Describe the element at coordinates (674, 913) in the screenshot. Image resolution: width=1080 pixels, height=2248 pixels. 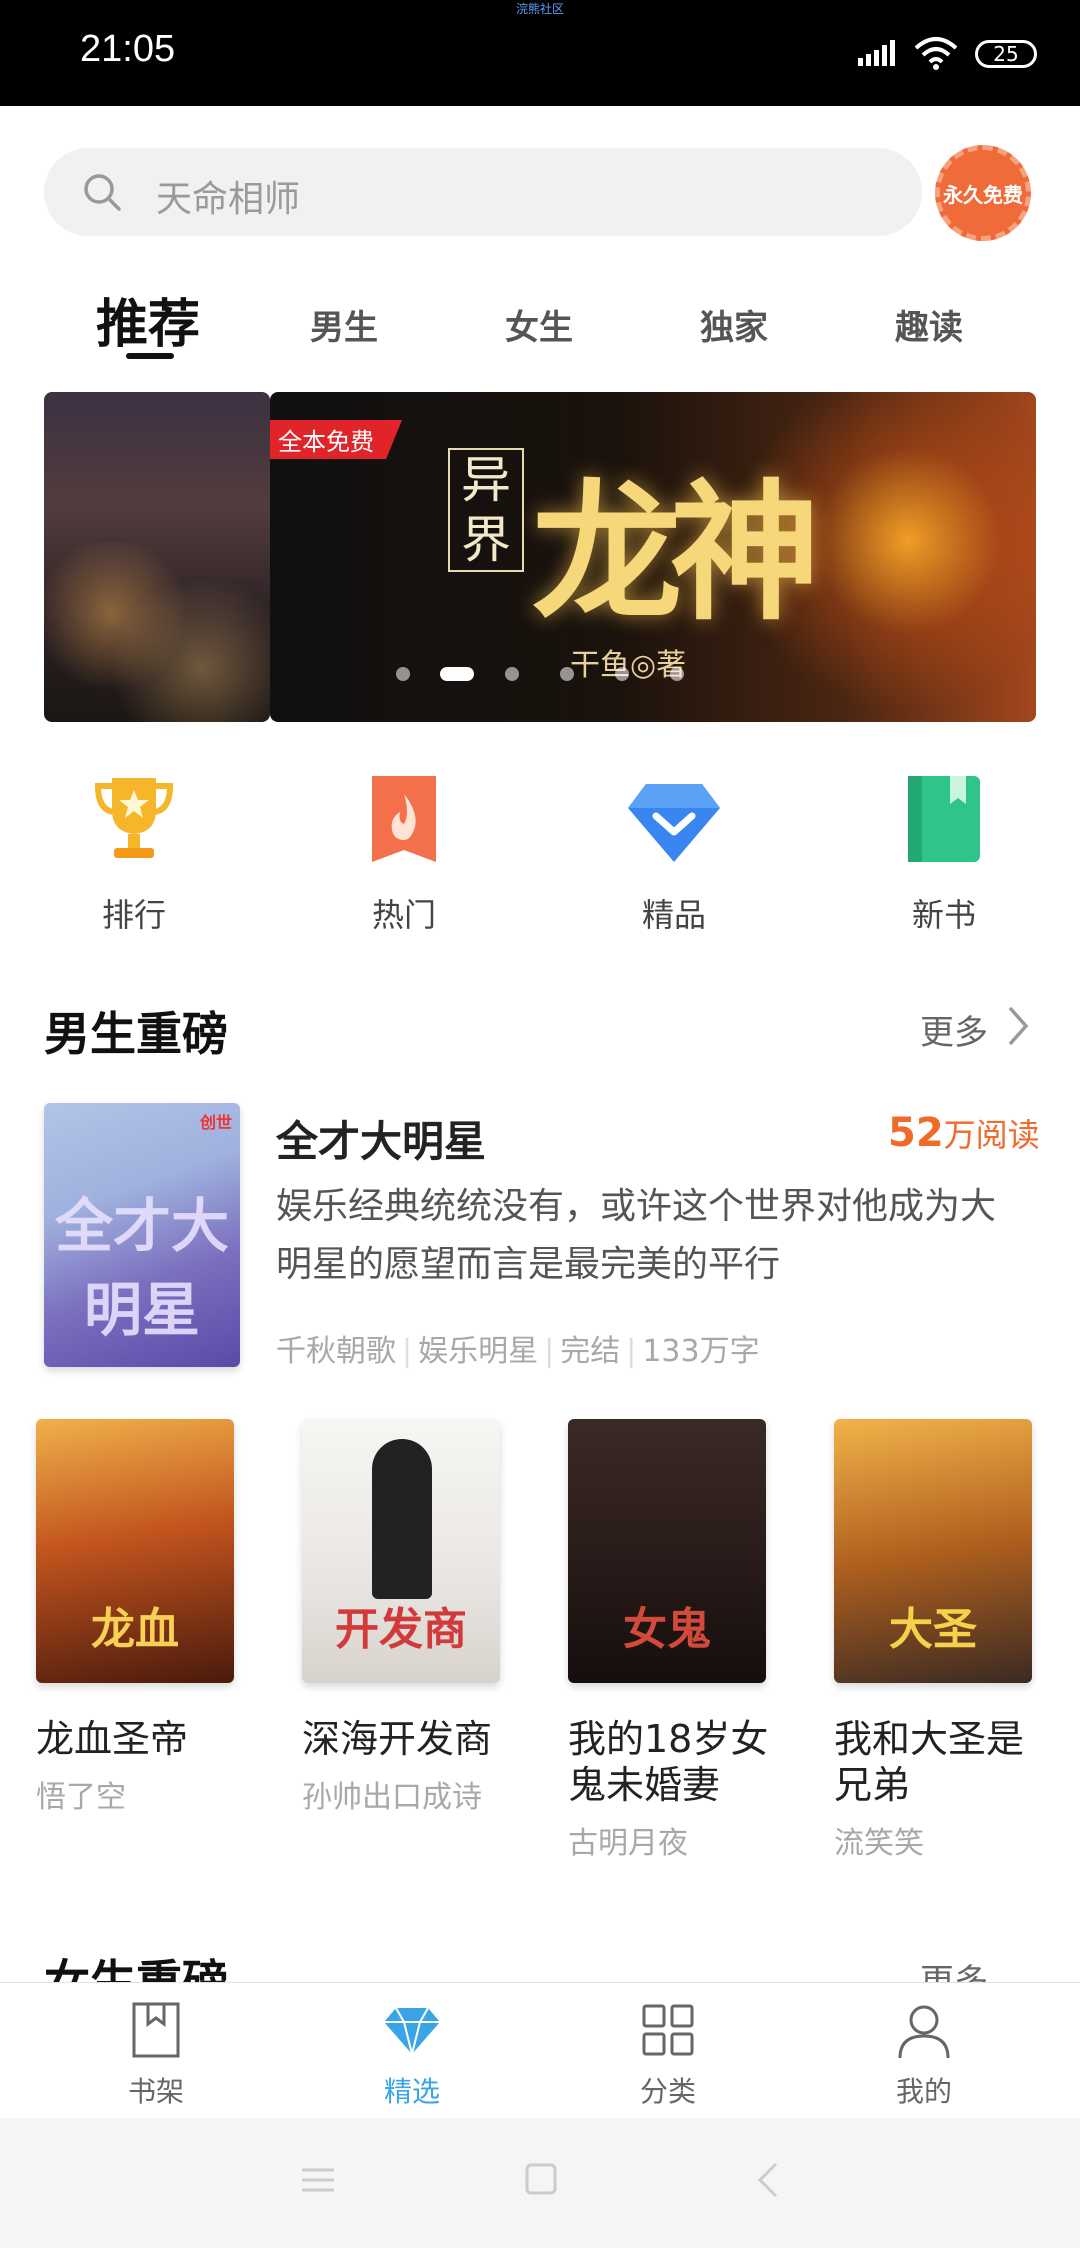
I see `quick-link-premium: 精品` at that location.